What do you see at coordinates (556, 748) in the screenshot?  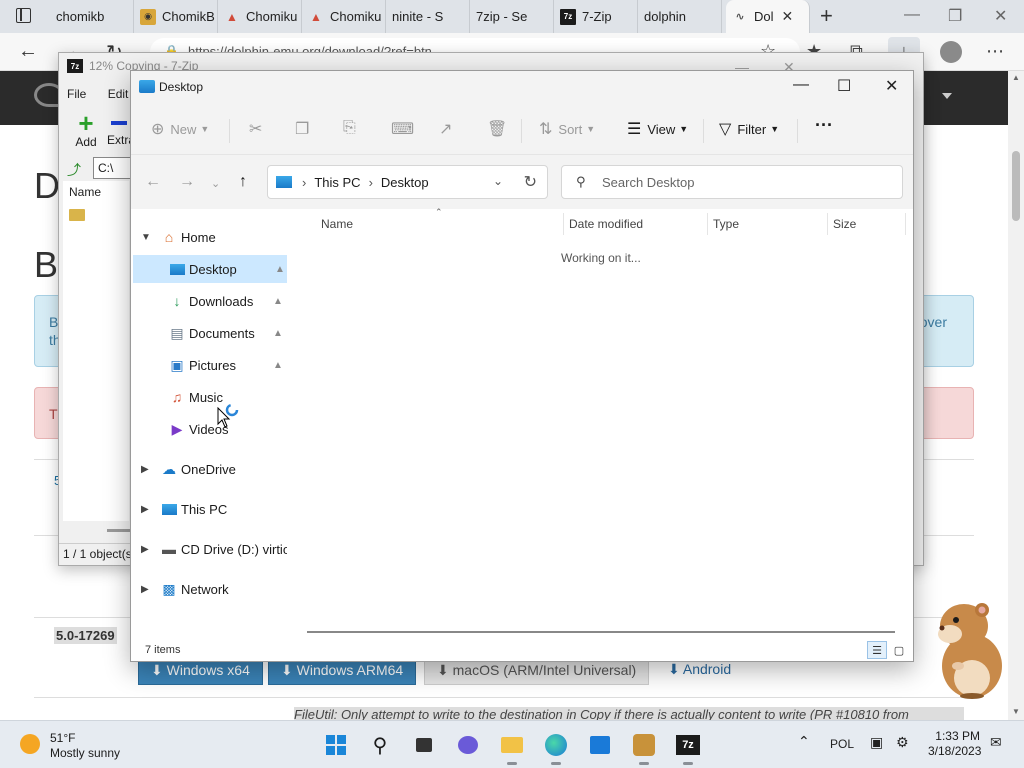 I see `edge-browser-icon` at bounding box center [556, 748].